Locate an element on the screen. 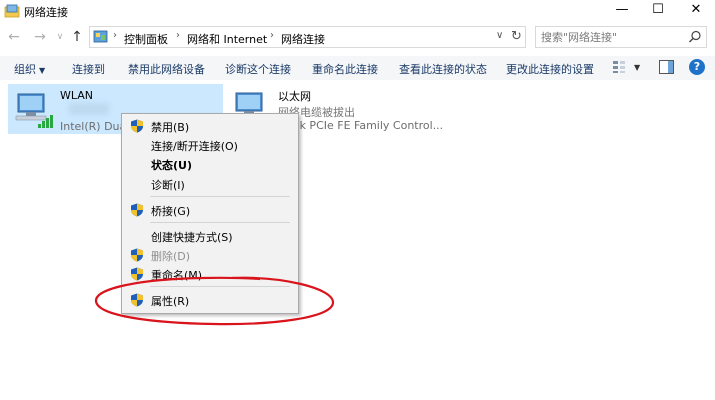  ethernet-name: 以太网 is located at coordinates (294, 96).